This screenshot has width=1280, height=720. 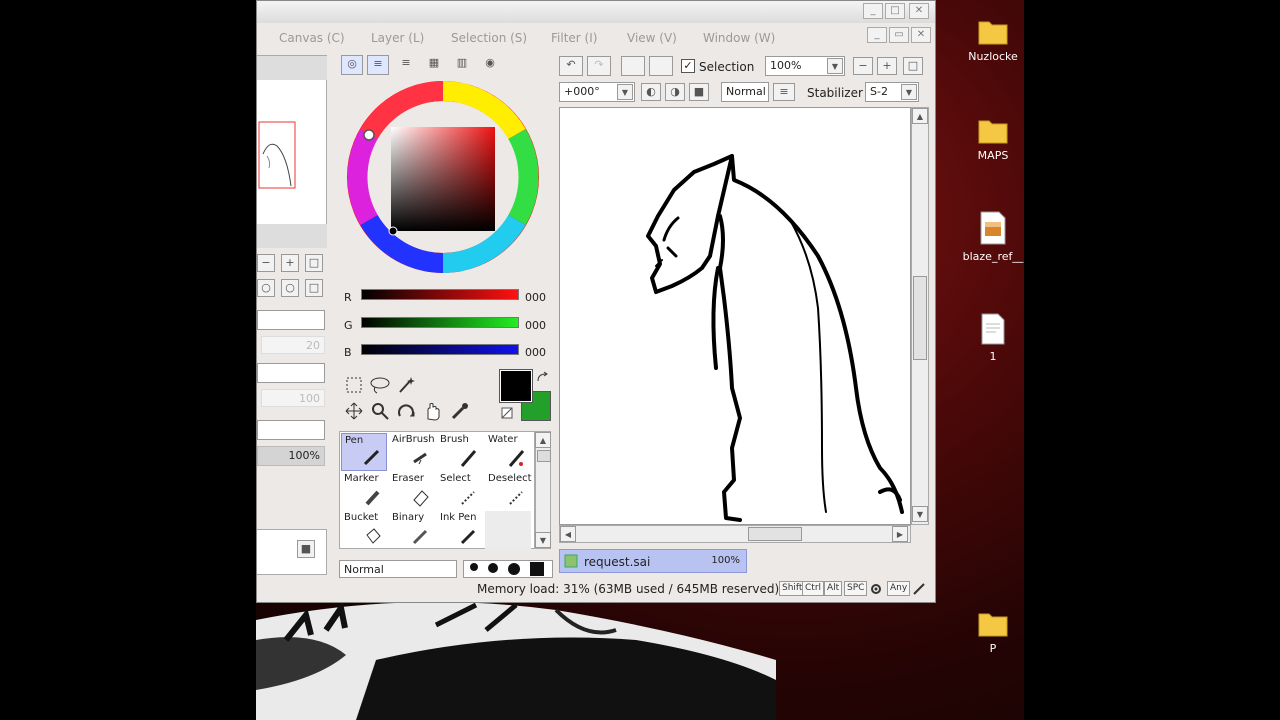 What do you see at coordinates (460, 411) in the screenshot?
I see `eyedropper-icon` at bounding box center [460, 411].